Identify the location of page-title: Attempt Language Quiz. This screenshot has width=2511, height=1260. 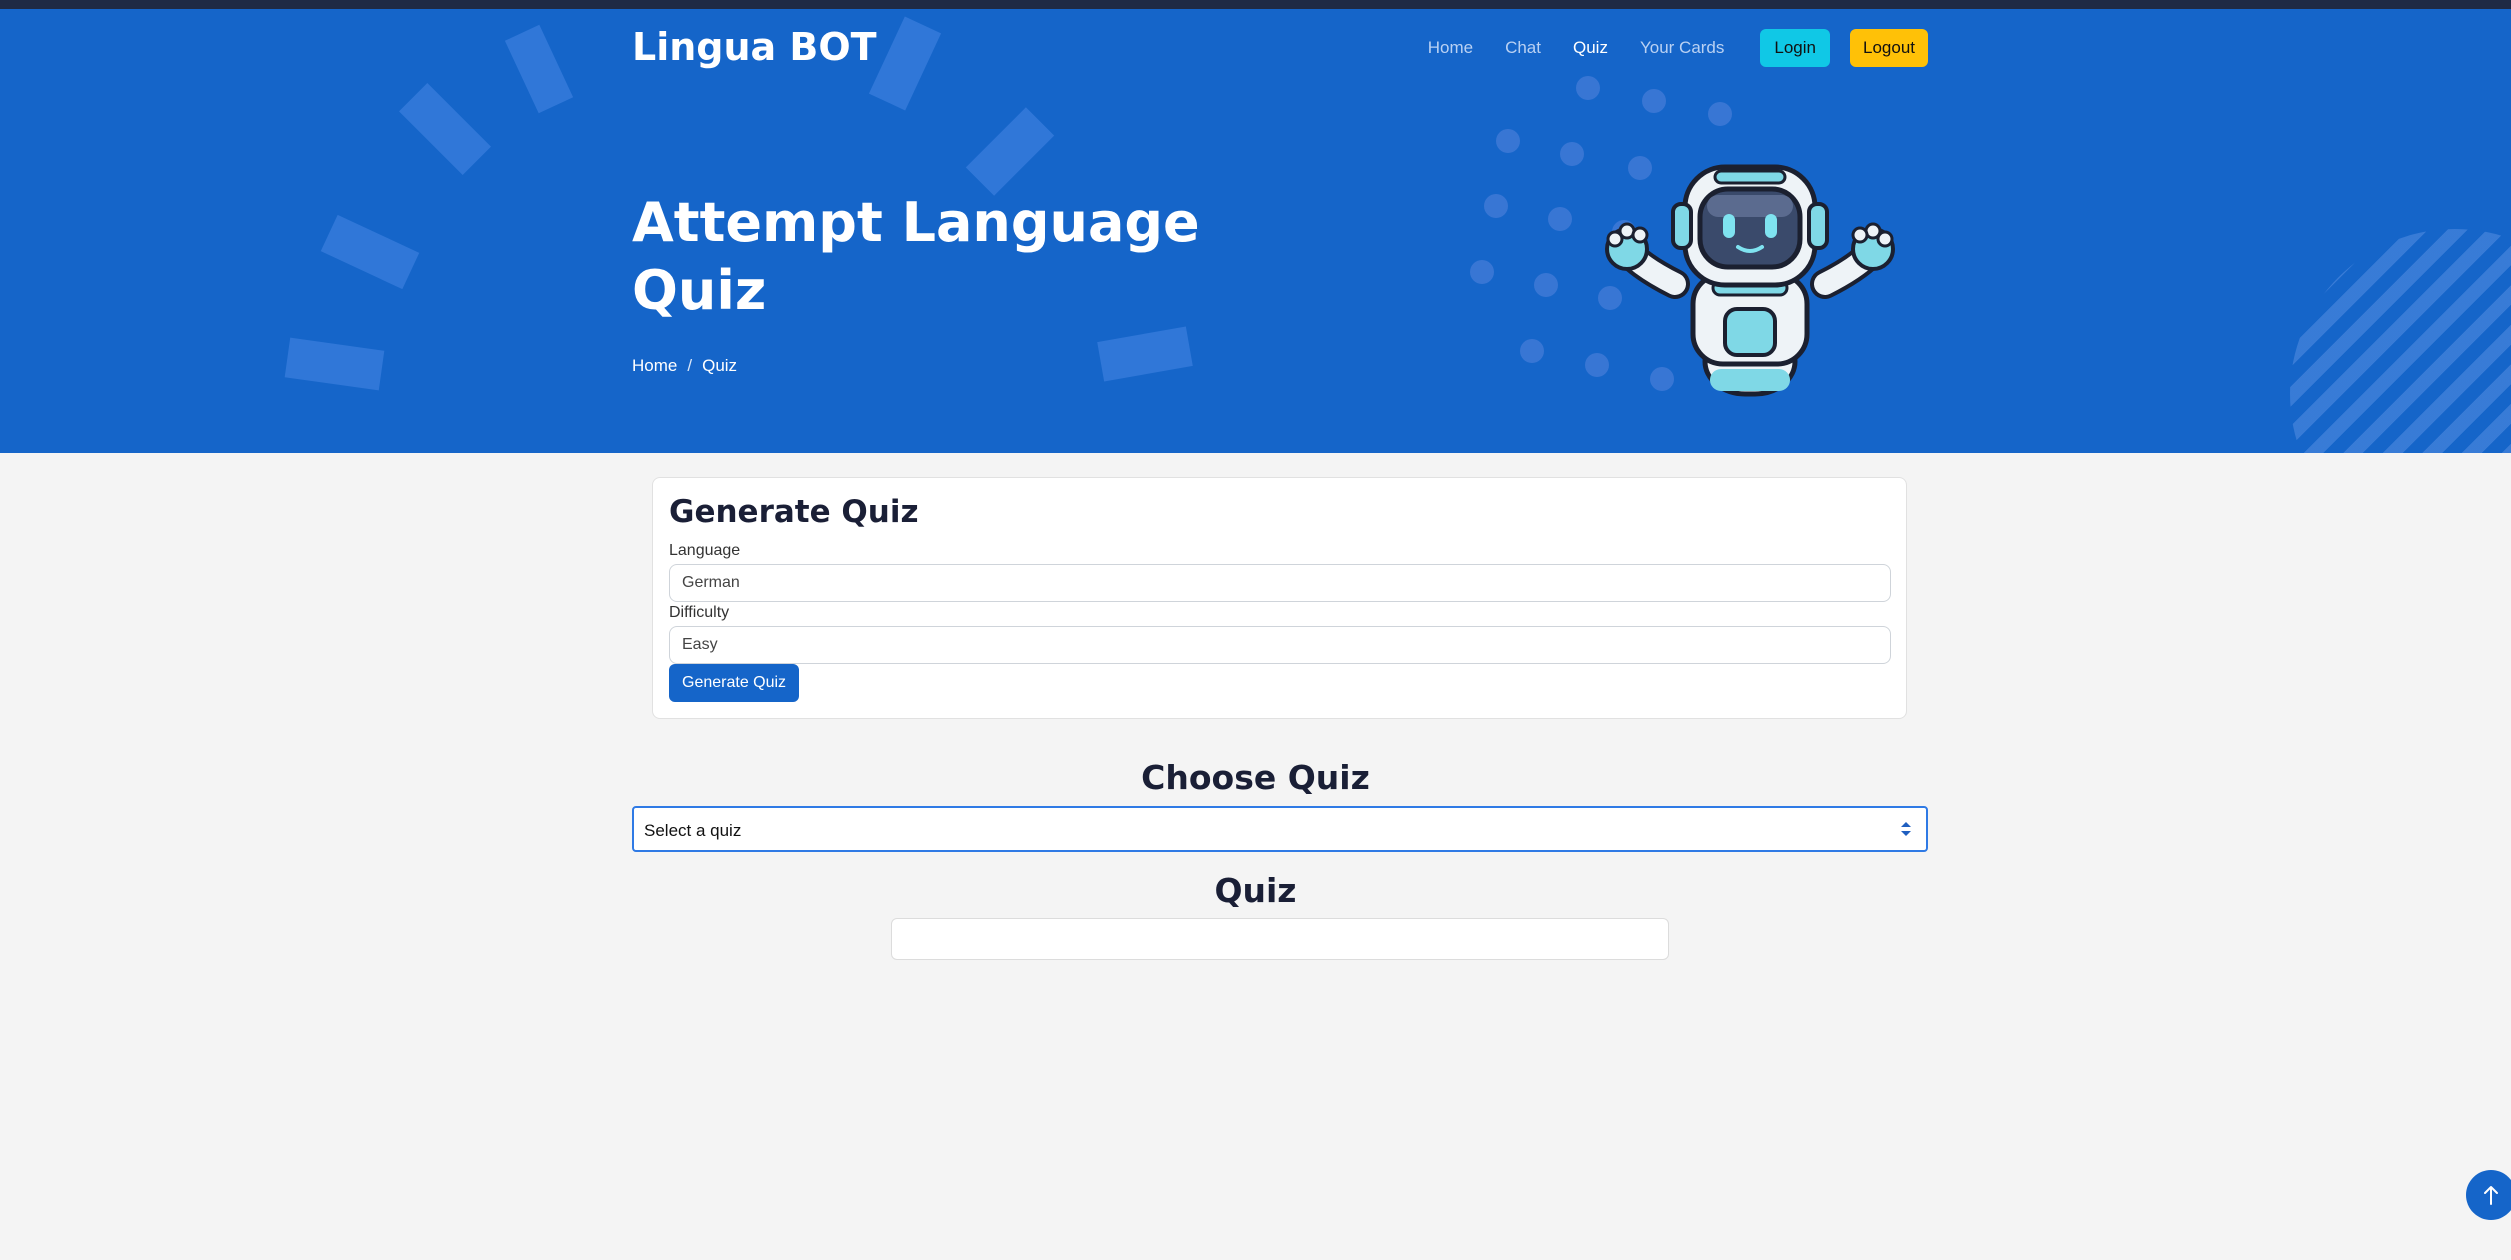
(916, 256).